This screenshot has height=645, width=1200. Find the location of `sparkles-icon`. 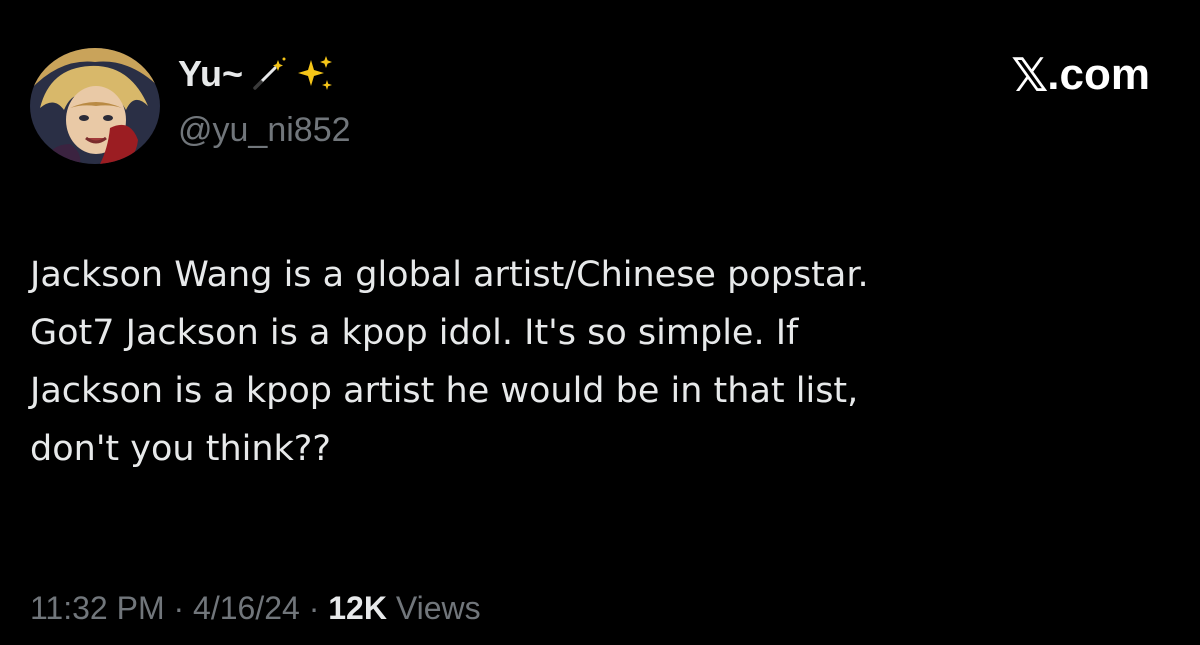

sparkles-icon is located at coordinates (315, 74).